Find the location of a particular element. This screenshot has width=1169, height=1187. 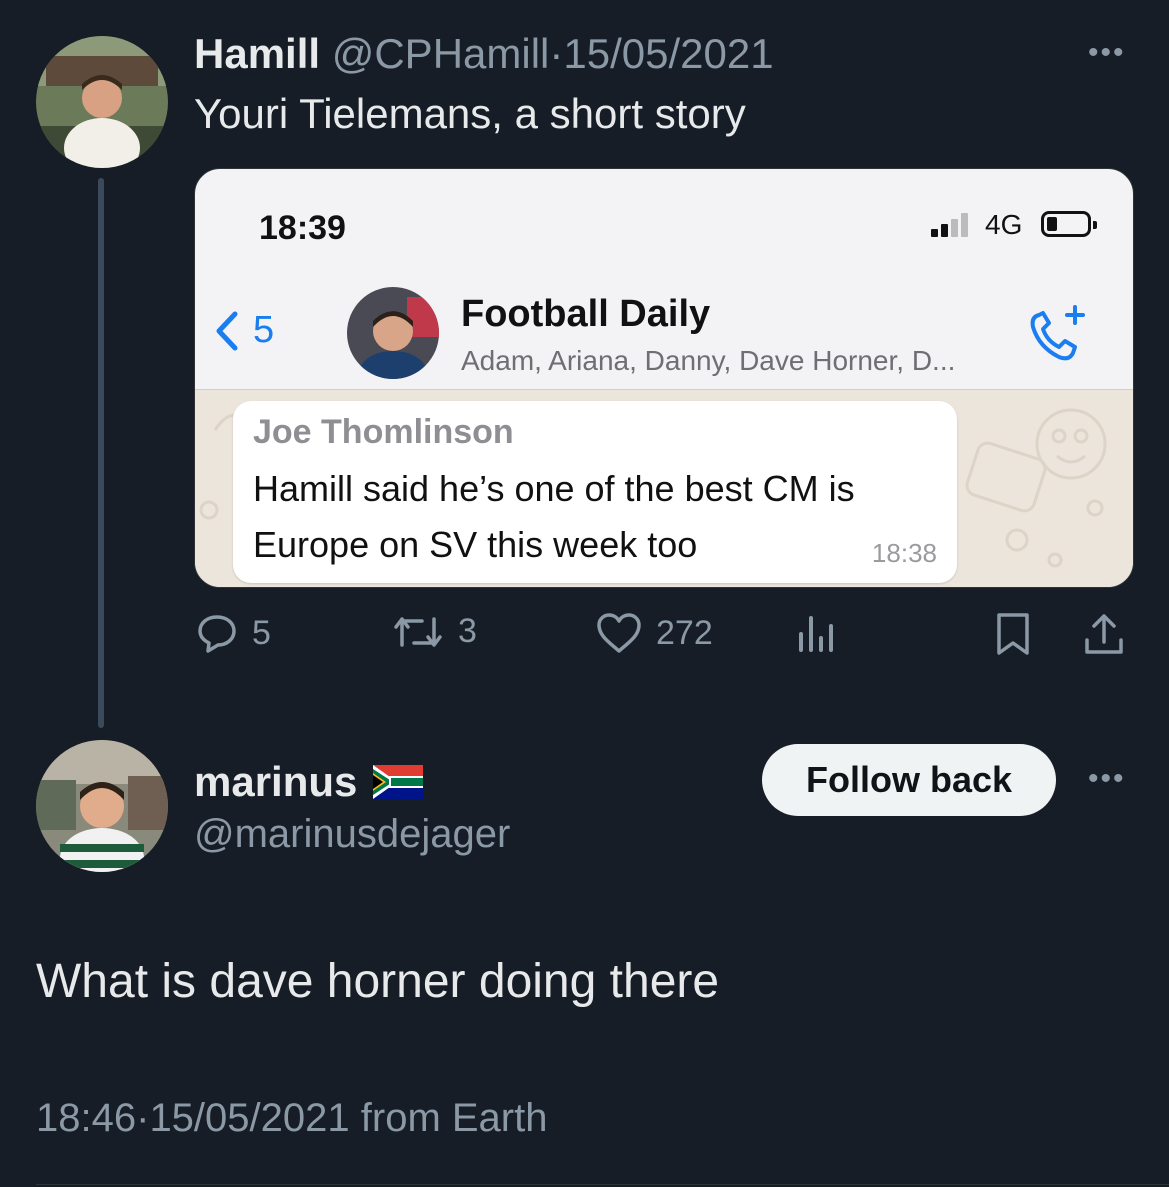

back-button: 5 is located at coordinates (243, 330).